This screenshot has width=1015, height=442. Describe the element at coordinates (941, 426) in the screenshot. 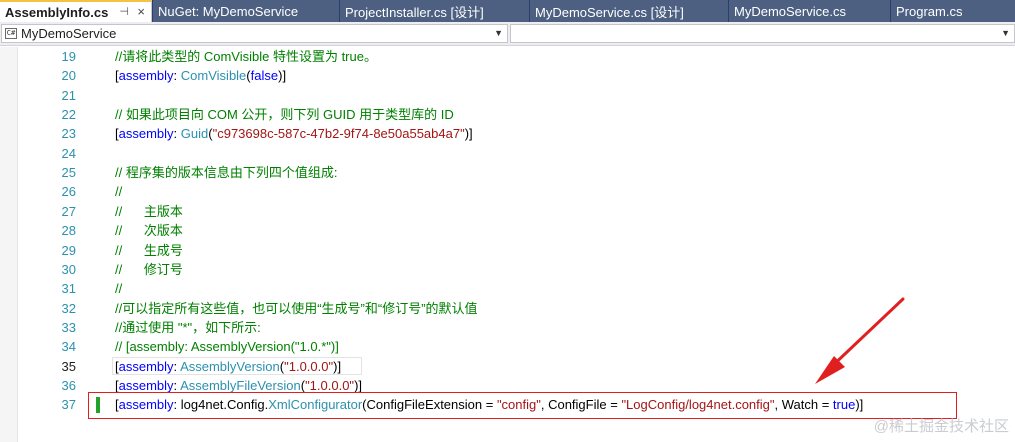

I see `watermark: @稀土掘金技术社区` at that location.